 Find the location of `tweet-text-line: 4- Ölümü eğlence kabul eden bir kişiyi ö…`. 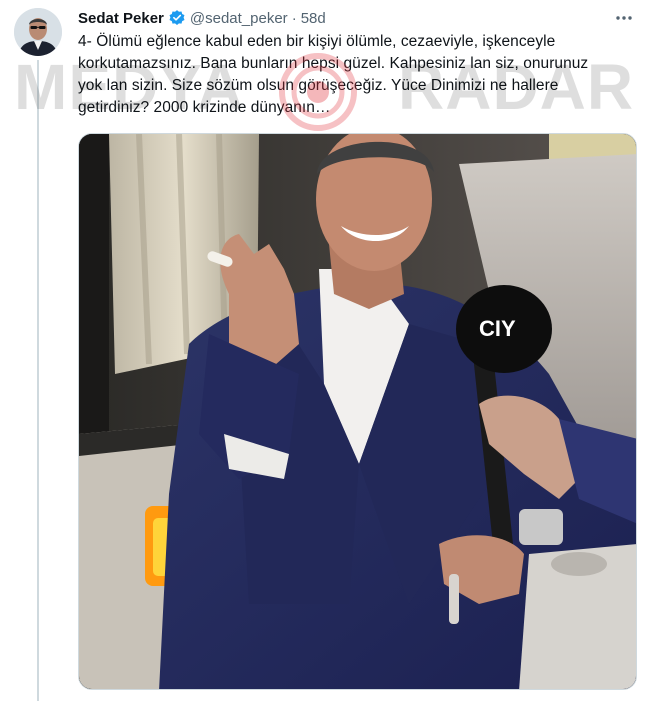

tweet-text-line: 4- Ölümü eğlence kabul eden bir kişiyi ö… is located at coordinates (317, 41).